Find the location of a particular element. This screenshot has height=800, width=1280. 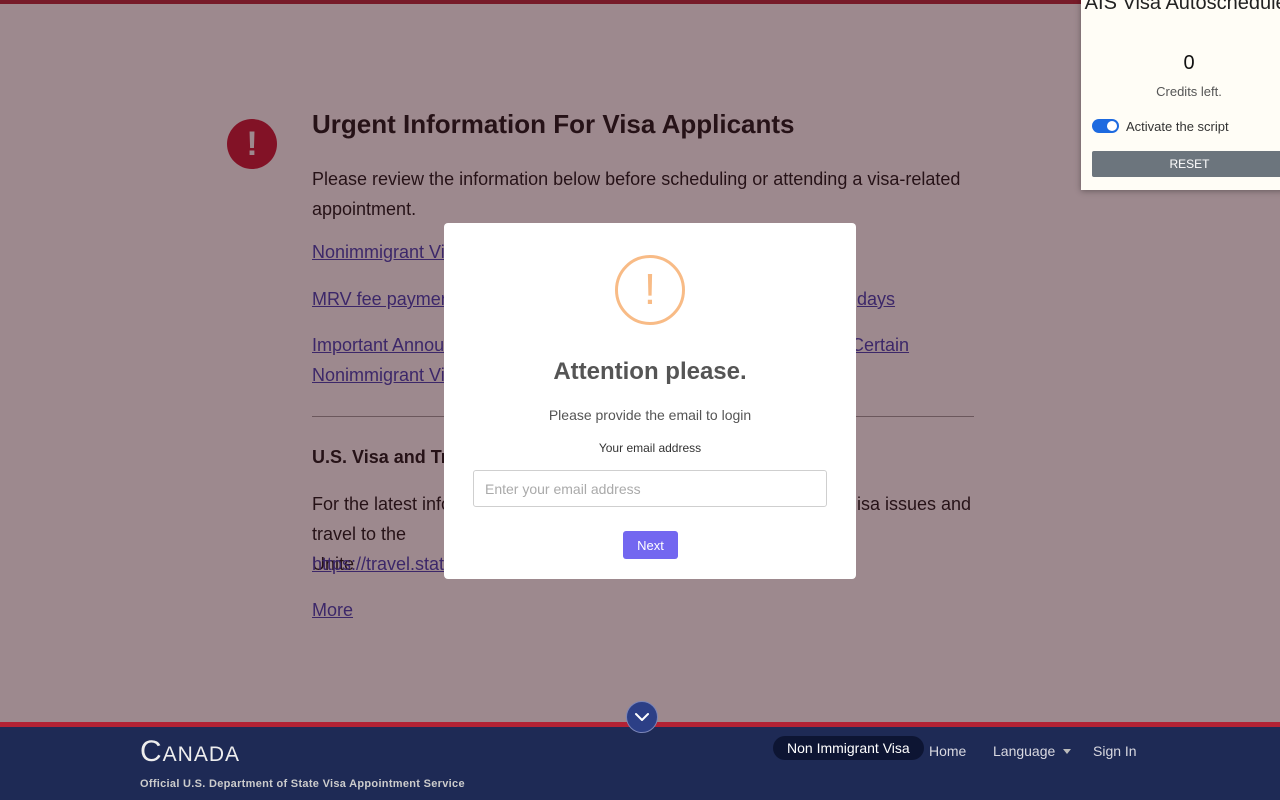

activate-script-toggle is located at coordinates (1105, 126).